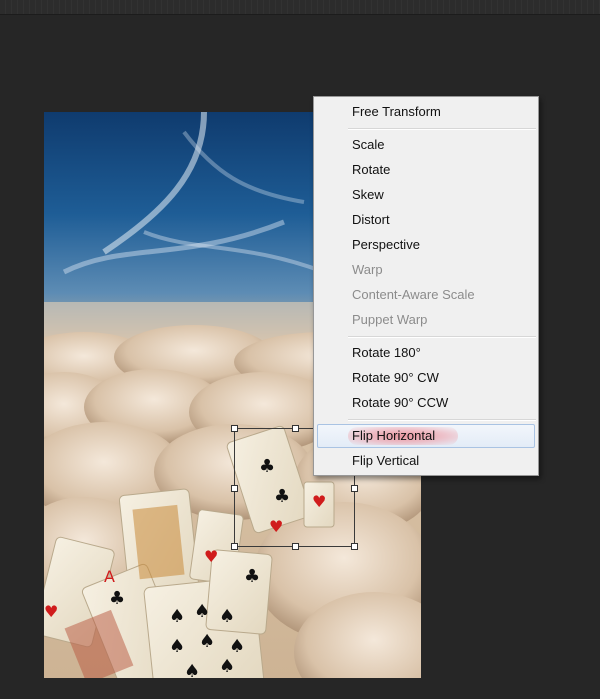 This screenshot has height=699, width=600. What do you see at coordinates (354, 546) in the screenshot?
I see `transform-handle-bottom-right` at bounding box center [354, 546].